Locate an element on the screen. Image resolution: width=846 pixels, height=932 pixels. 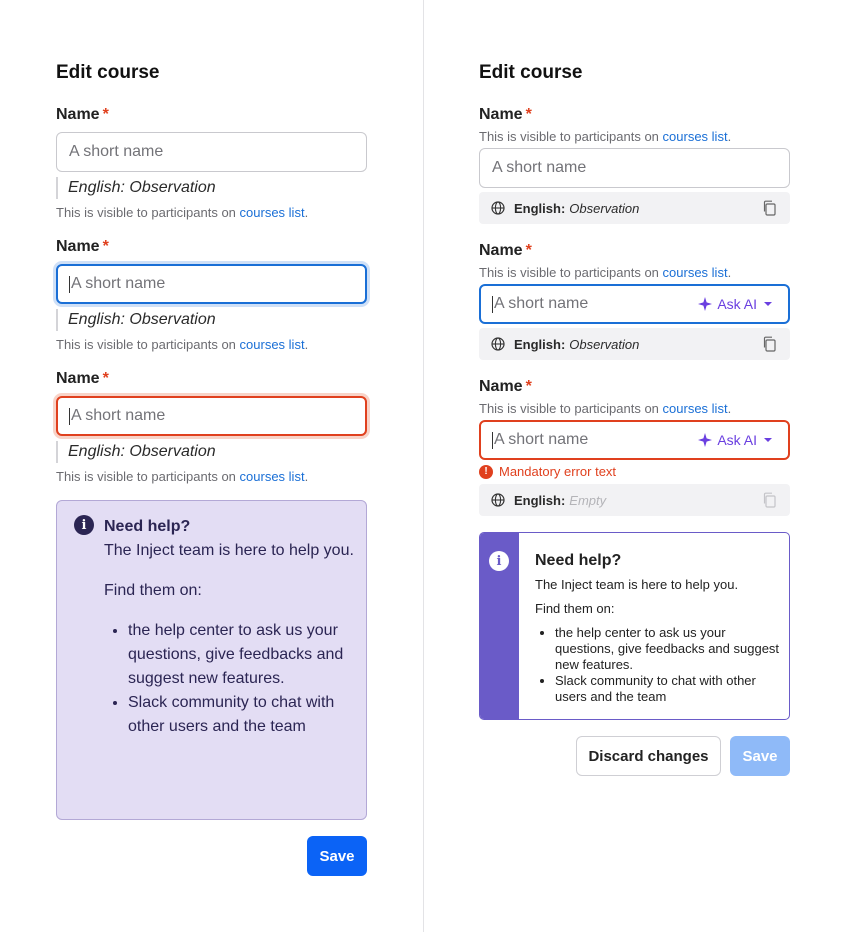
translation-value: Empty is located at coordinates (588, 500).